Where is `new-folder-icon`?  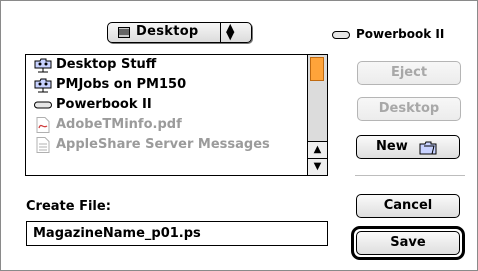 new-folder-icon is located at coordinates (428, 148).